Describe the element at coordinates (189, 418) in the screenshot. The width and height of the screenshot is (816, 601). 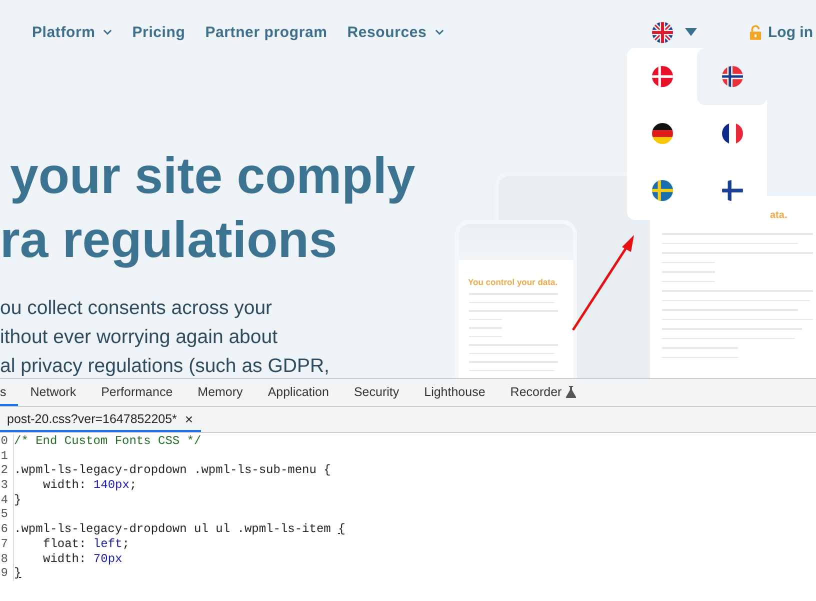
I see `close-icon: ×` at that location.